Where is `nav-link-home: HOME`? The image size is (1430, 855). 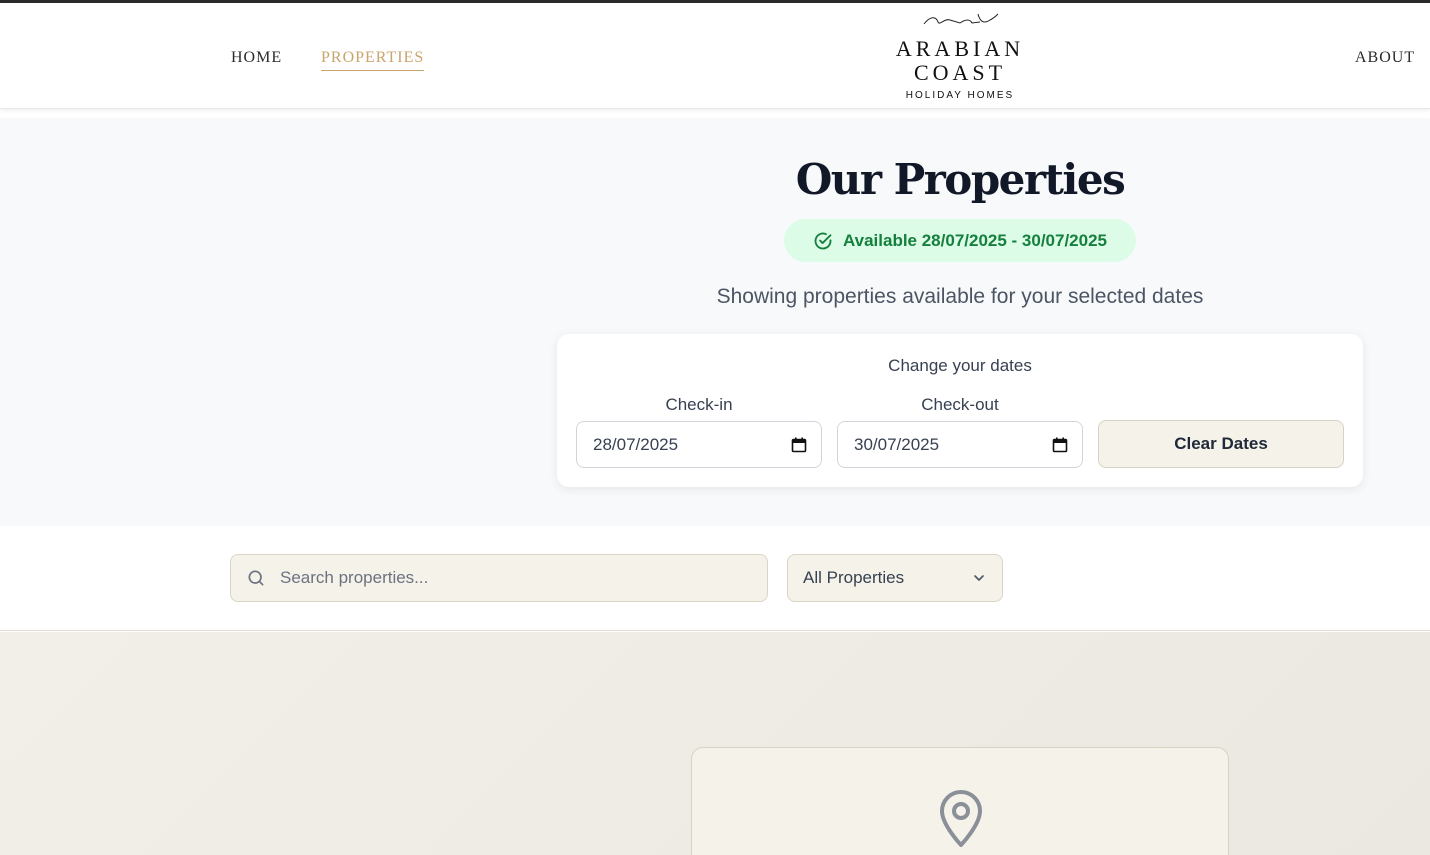 nav-link-home: HOME is located at coordinates (256, 58).